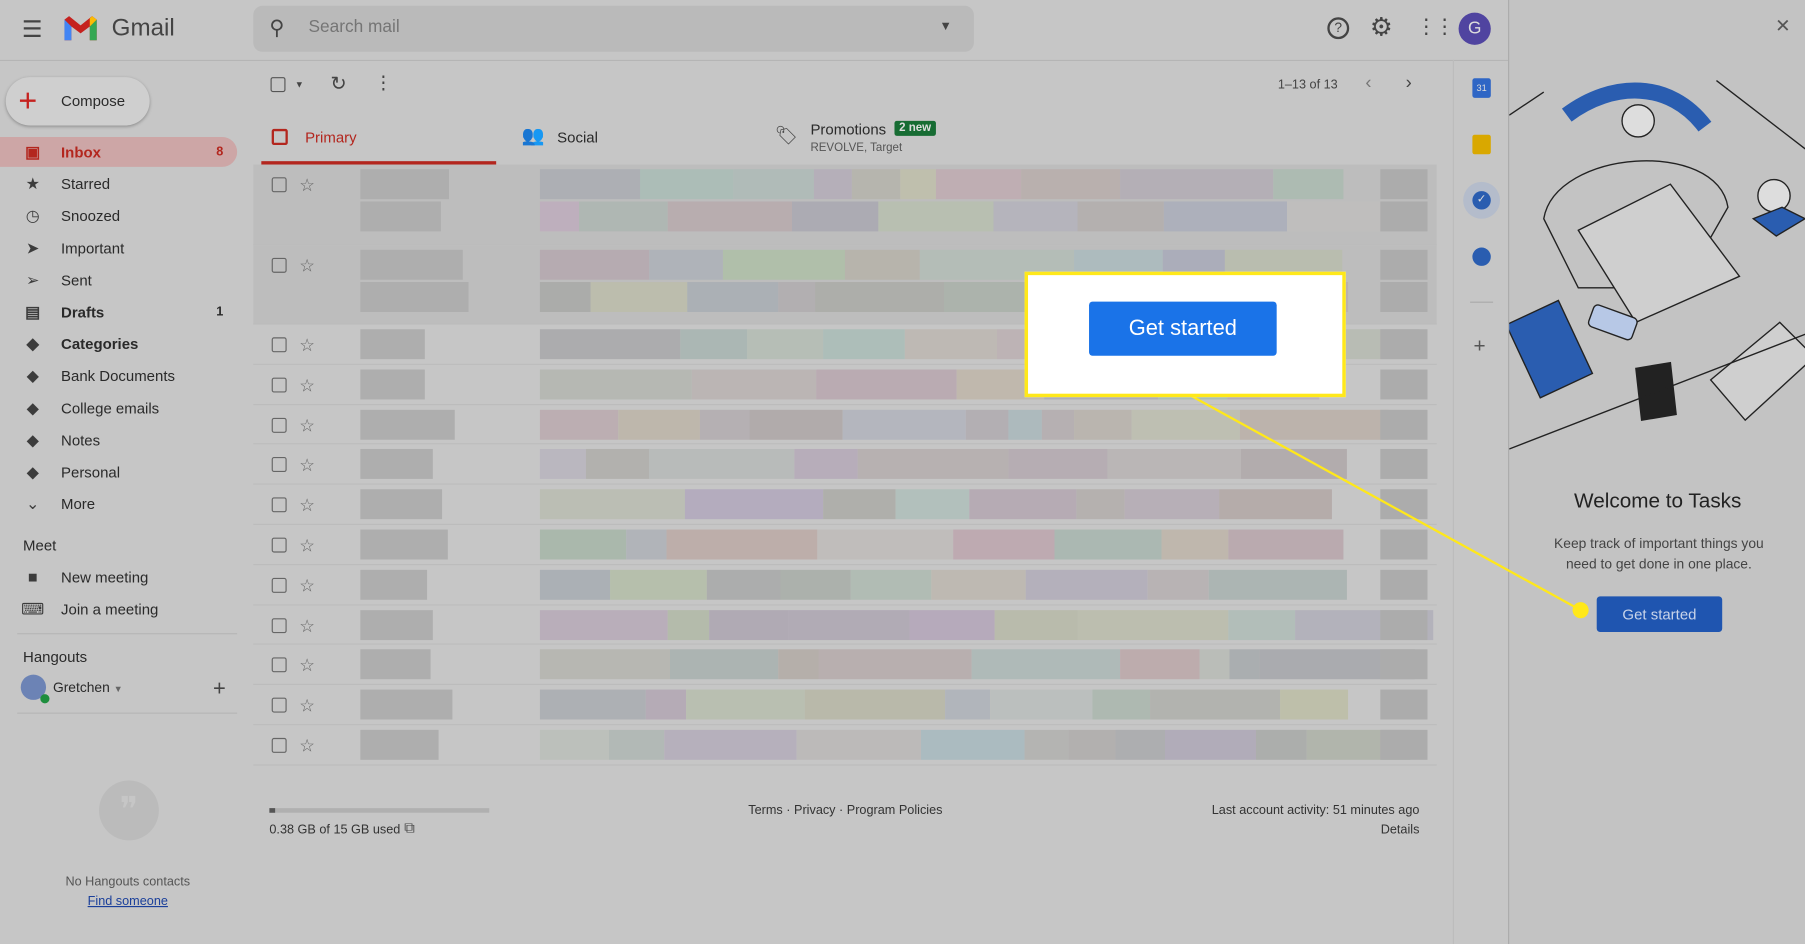 The width and height of the screenshot is (1805, 944). Describe the element at coordinates (1183, 328) in the screenshot. I see `callout-get-started-button: Get started` at that location.